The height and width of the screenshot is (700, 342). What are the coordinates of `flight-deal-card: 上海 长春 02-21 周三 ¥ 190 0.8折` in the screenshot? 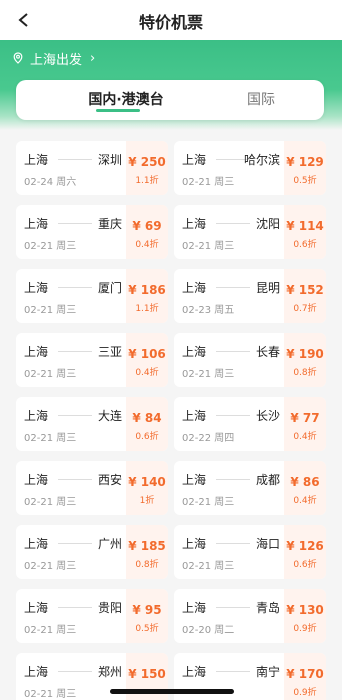 It's located at (250, 360).